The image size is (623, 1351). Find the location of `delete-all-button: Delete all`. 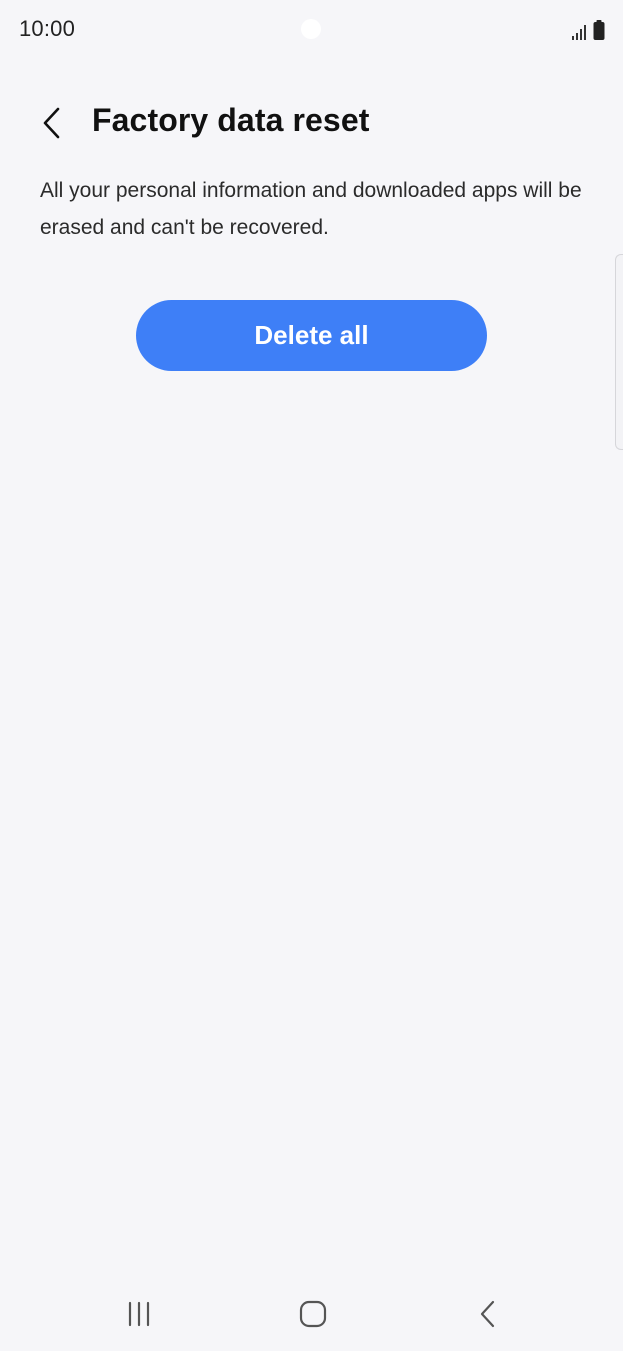

delete-all-button: Delete all is located at coordinates (311, 335).